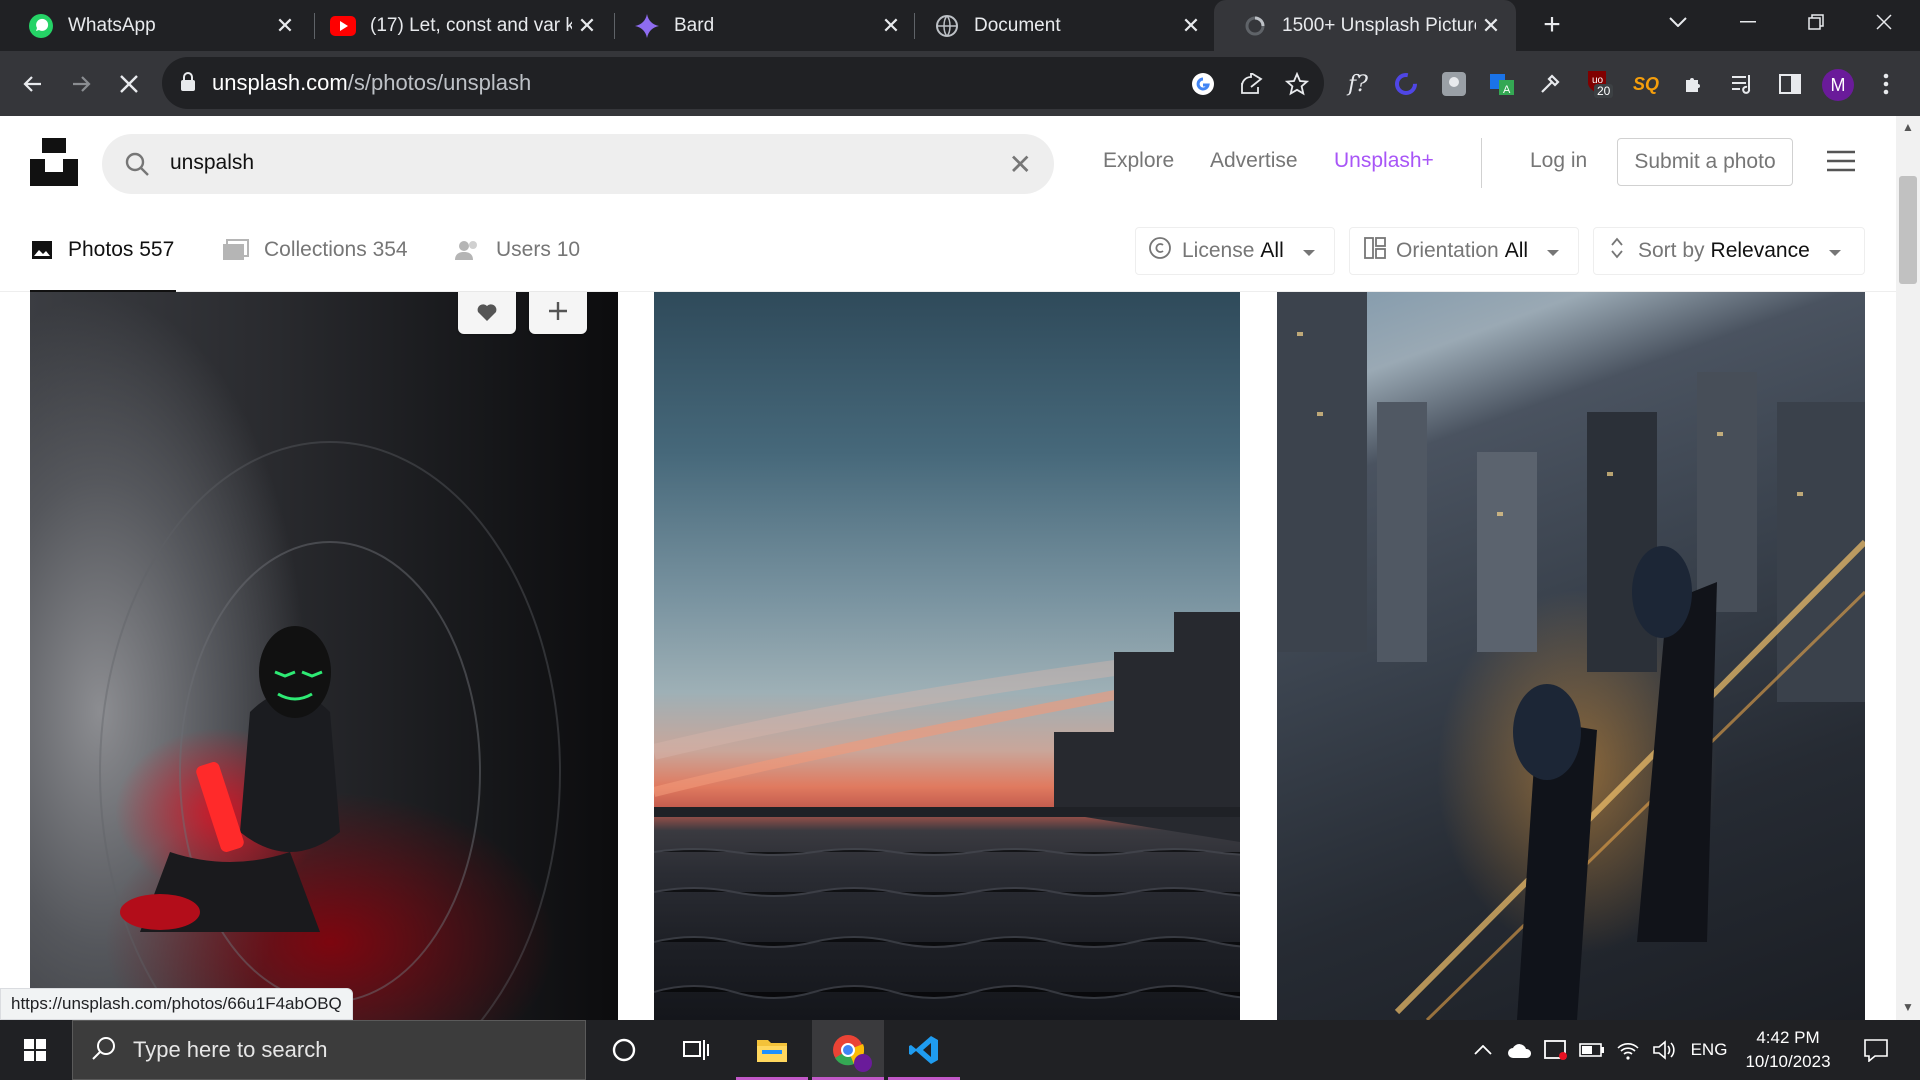  I want to click on scroll-thumb, so click(1908, 230).